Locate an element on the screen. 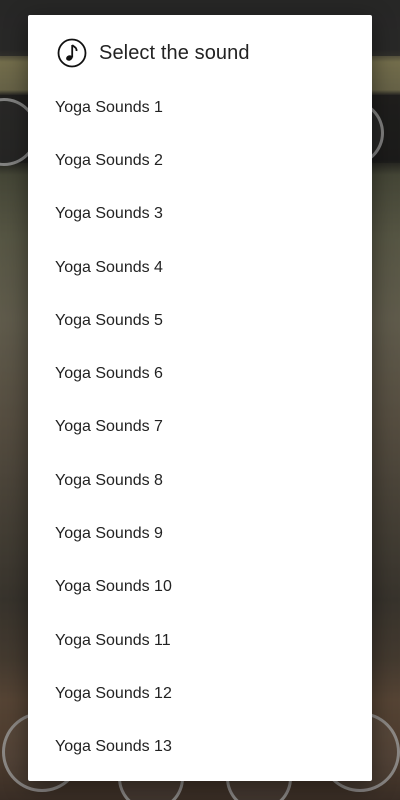 The height and width of the screenshot is (800, 400). sound-item-9: Yoga Sounds 9 is located at coordinates (200, 533).